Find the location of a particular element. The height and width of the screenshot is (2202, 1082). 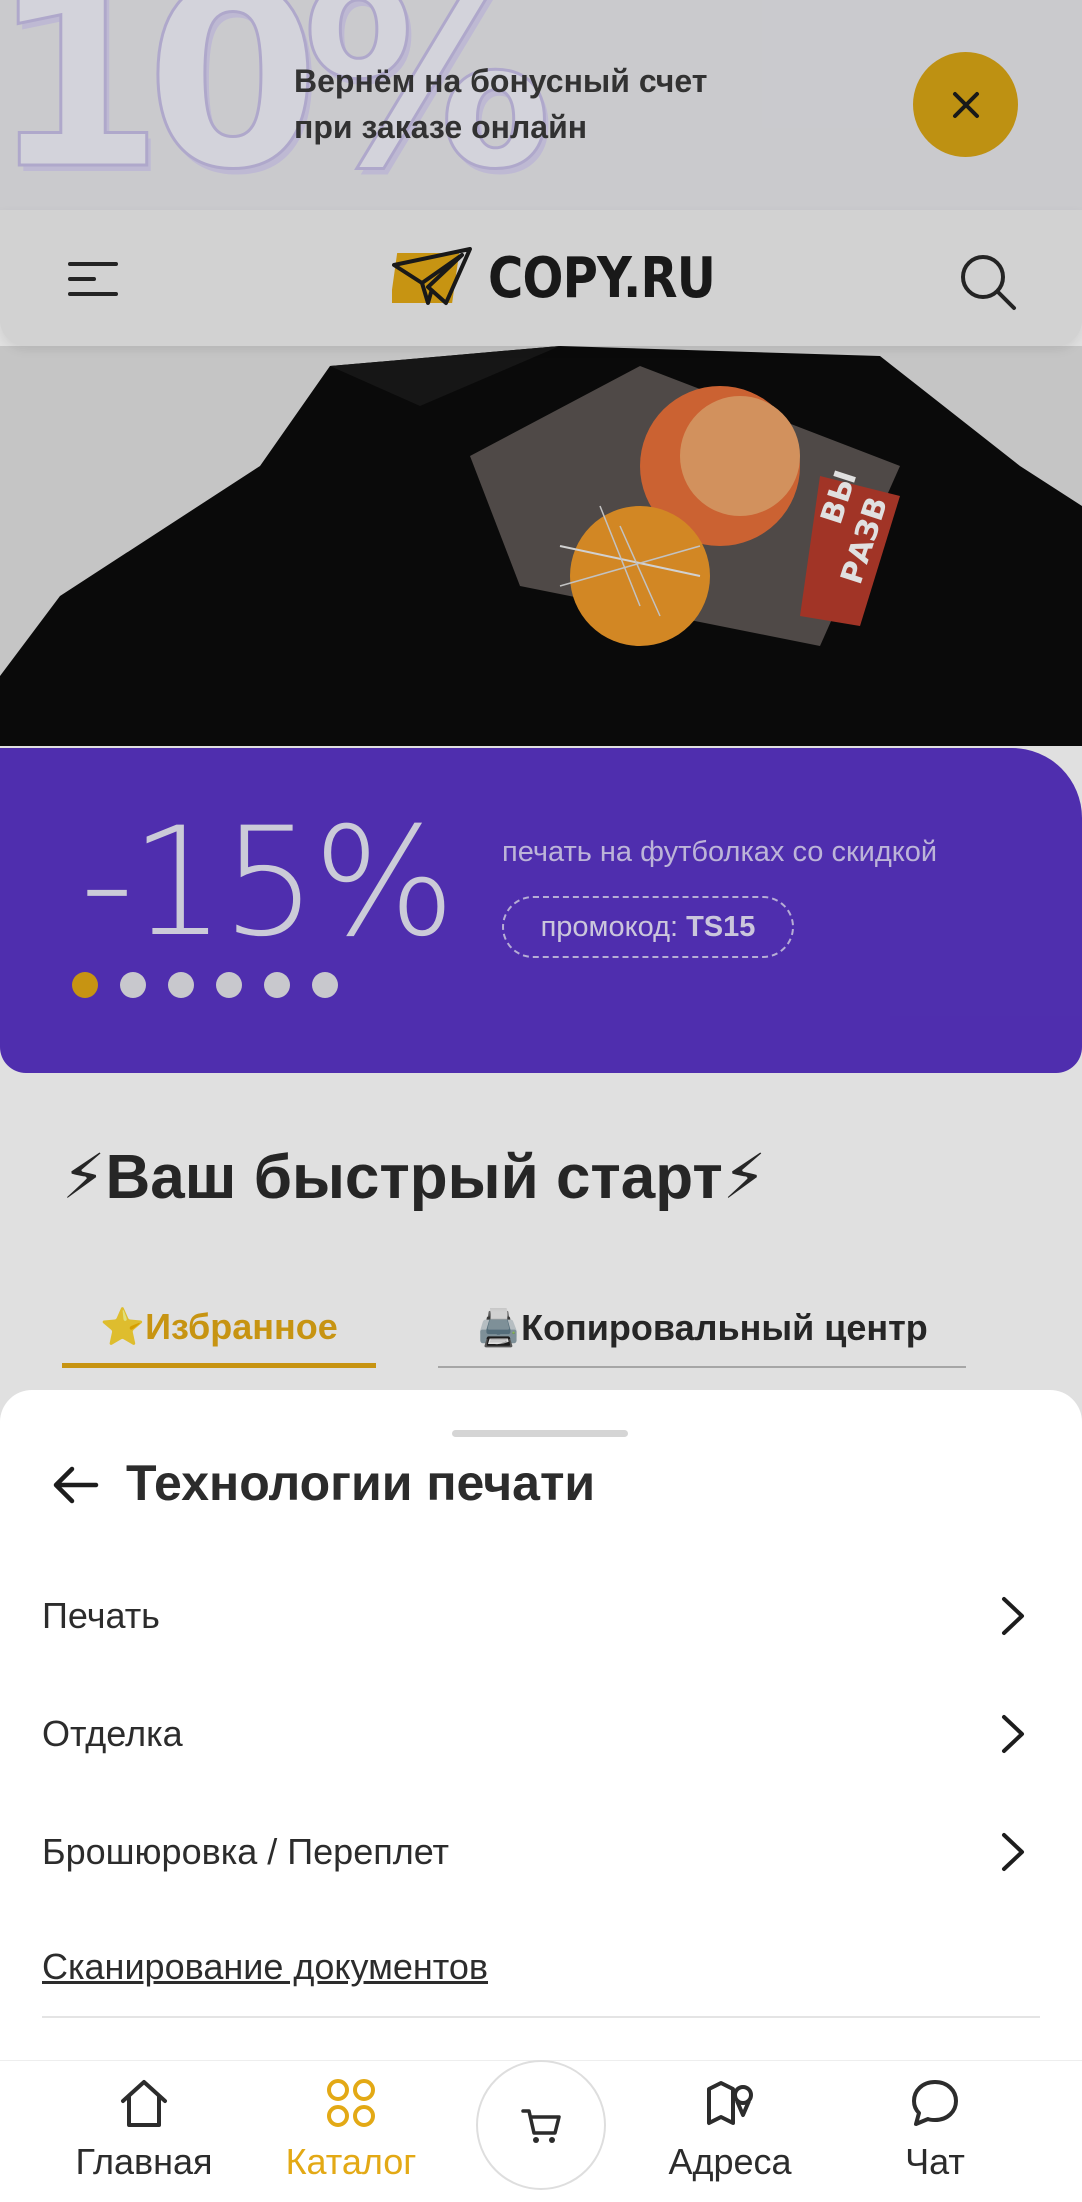

catalog-icon is located at coordinates (351, 2103).